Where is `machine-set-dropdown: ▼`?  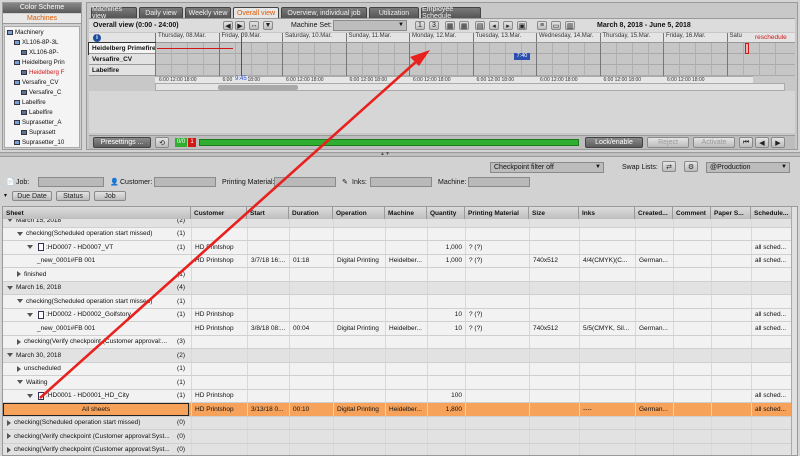 machine-set-dropdown: ▼ is located at coordinates (370, 25).